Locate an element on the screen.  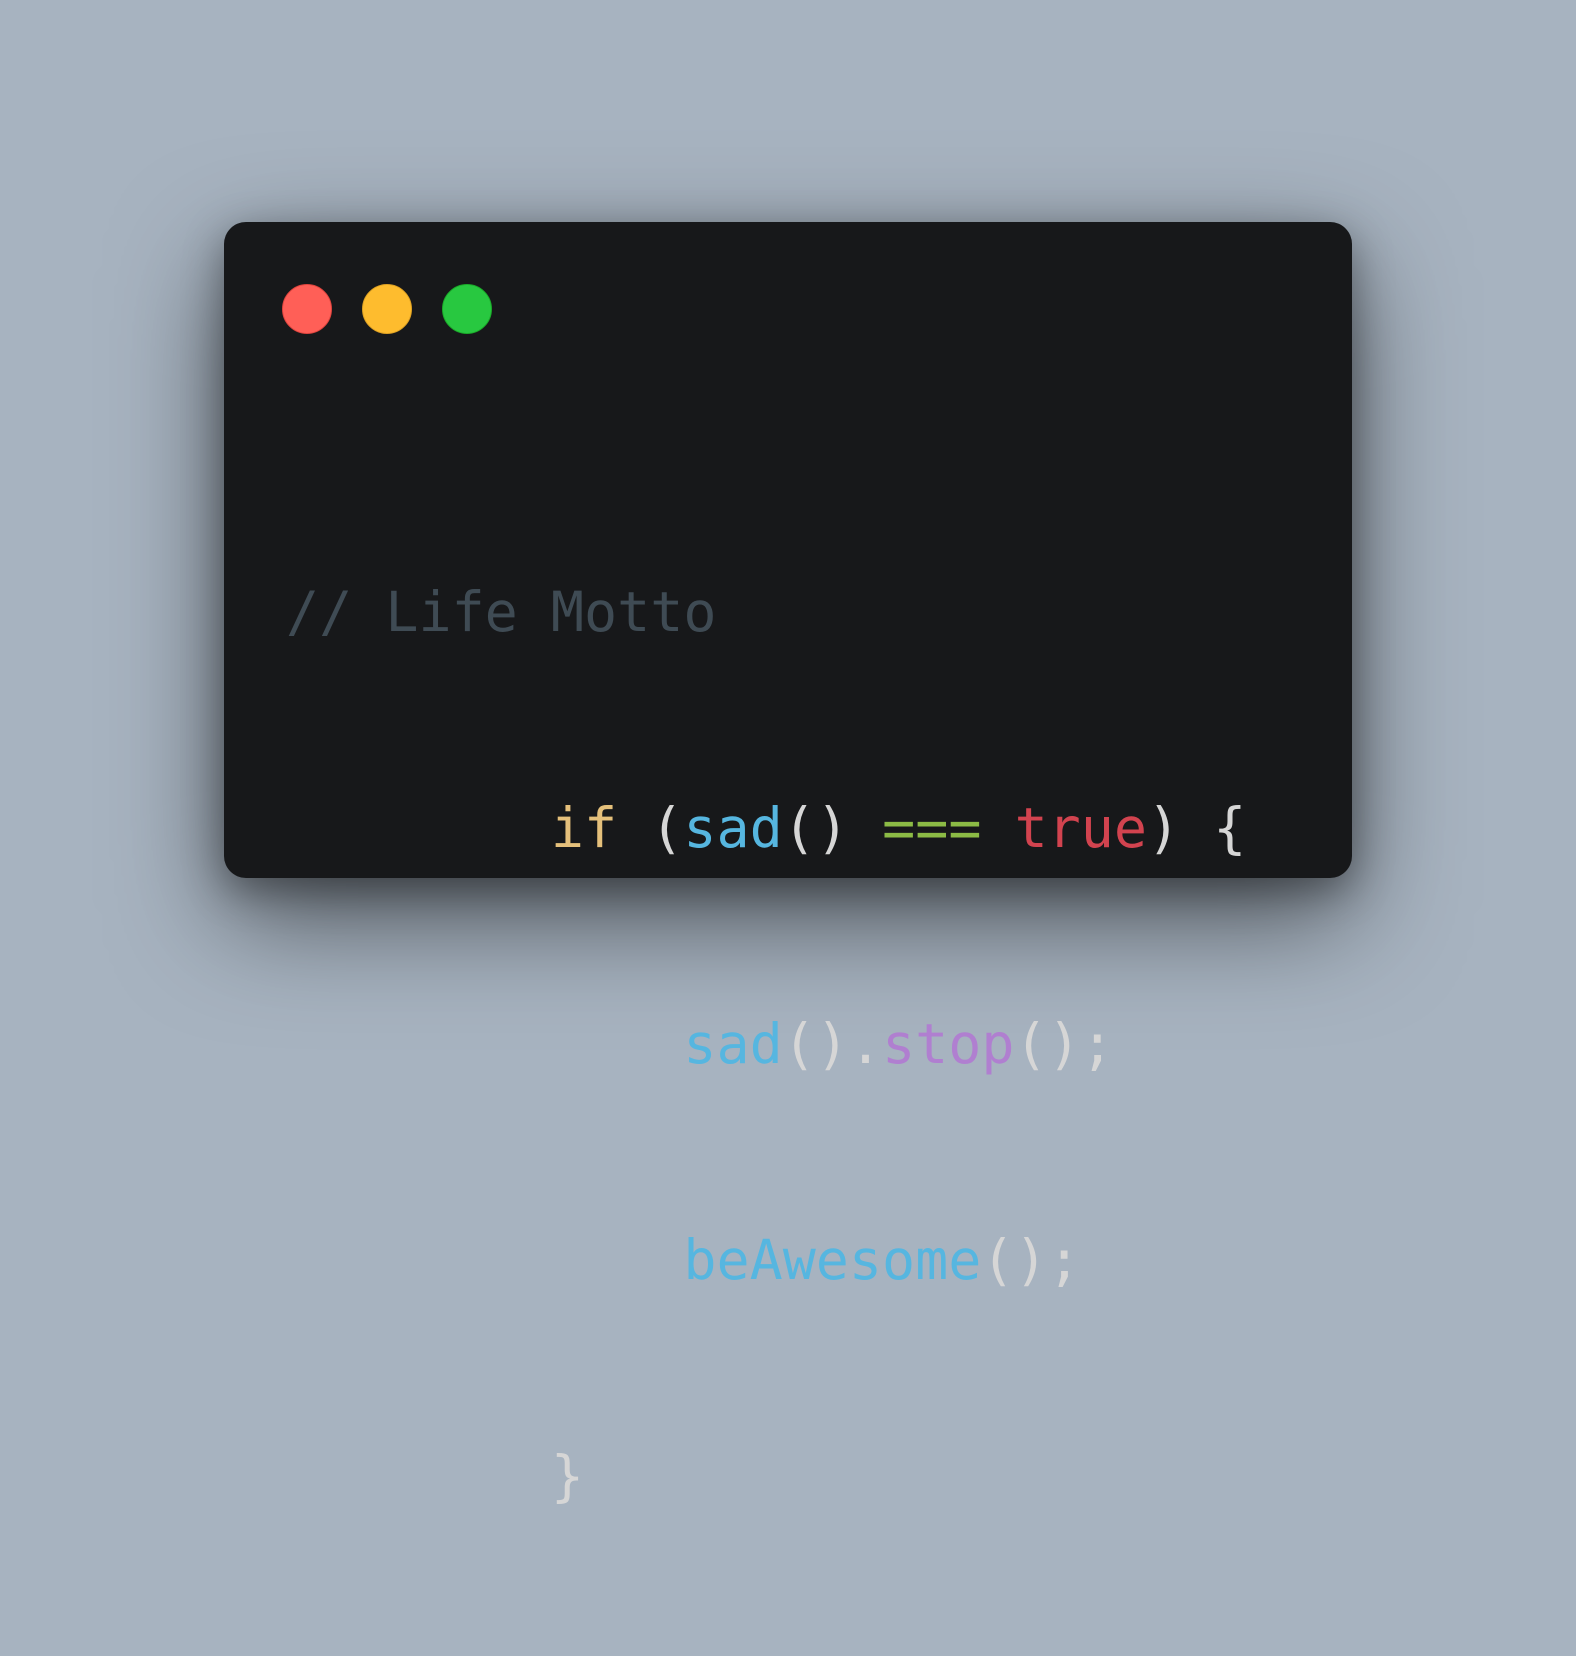
if-keyword: if is located at coordinates (584, 828).